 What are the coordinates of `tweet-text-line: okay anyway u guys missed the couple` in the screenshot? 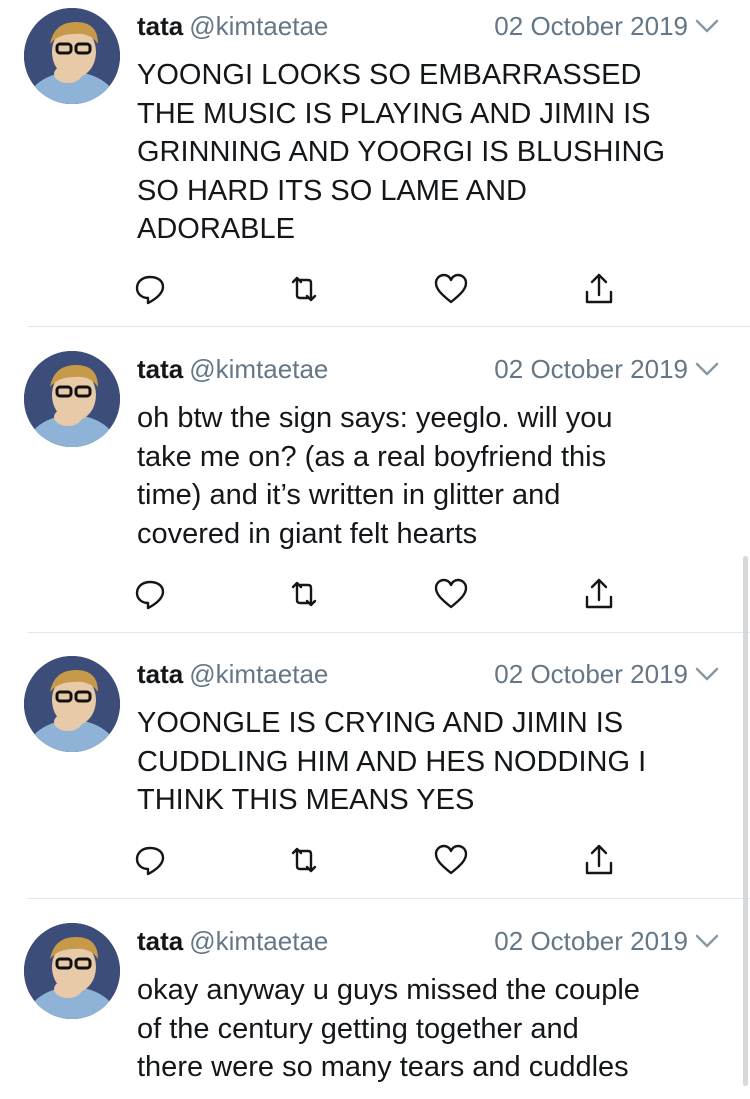 It's located at (388, 990).